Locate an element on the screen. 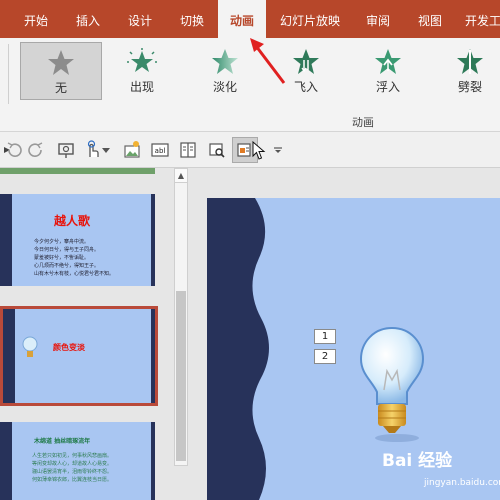 Image resolution: width=500 pixels, height=500 pixels. undo-icon is located at coordinates (14, 150).